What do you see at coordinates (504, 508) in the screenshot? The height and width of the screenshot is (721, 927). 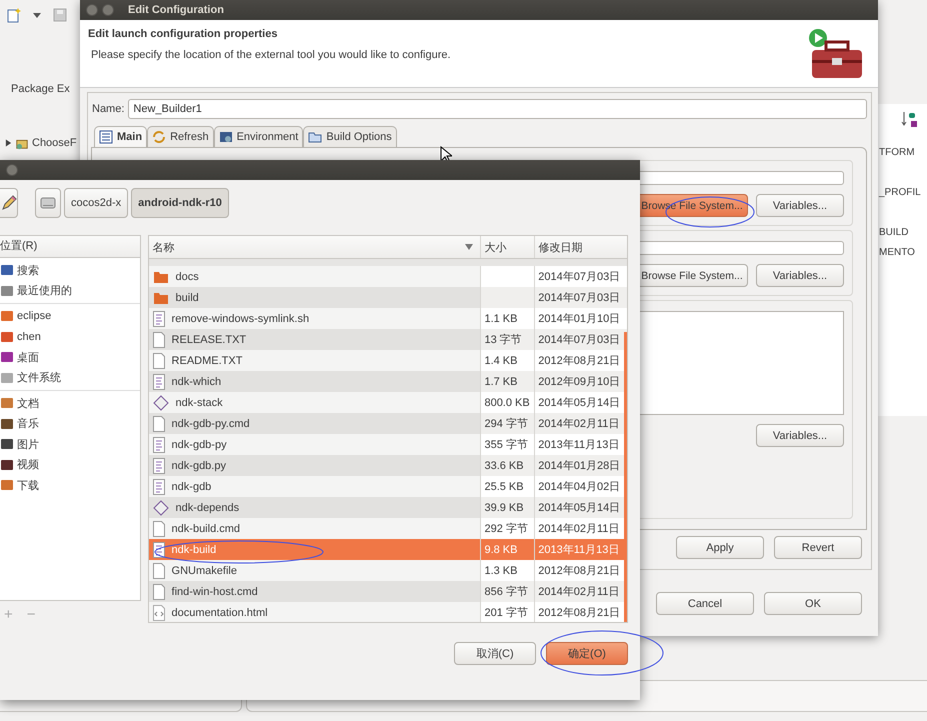 I see `file-size: 39.9 KB` at bounding box center [504, 508].